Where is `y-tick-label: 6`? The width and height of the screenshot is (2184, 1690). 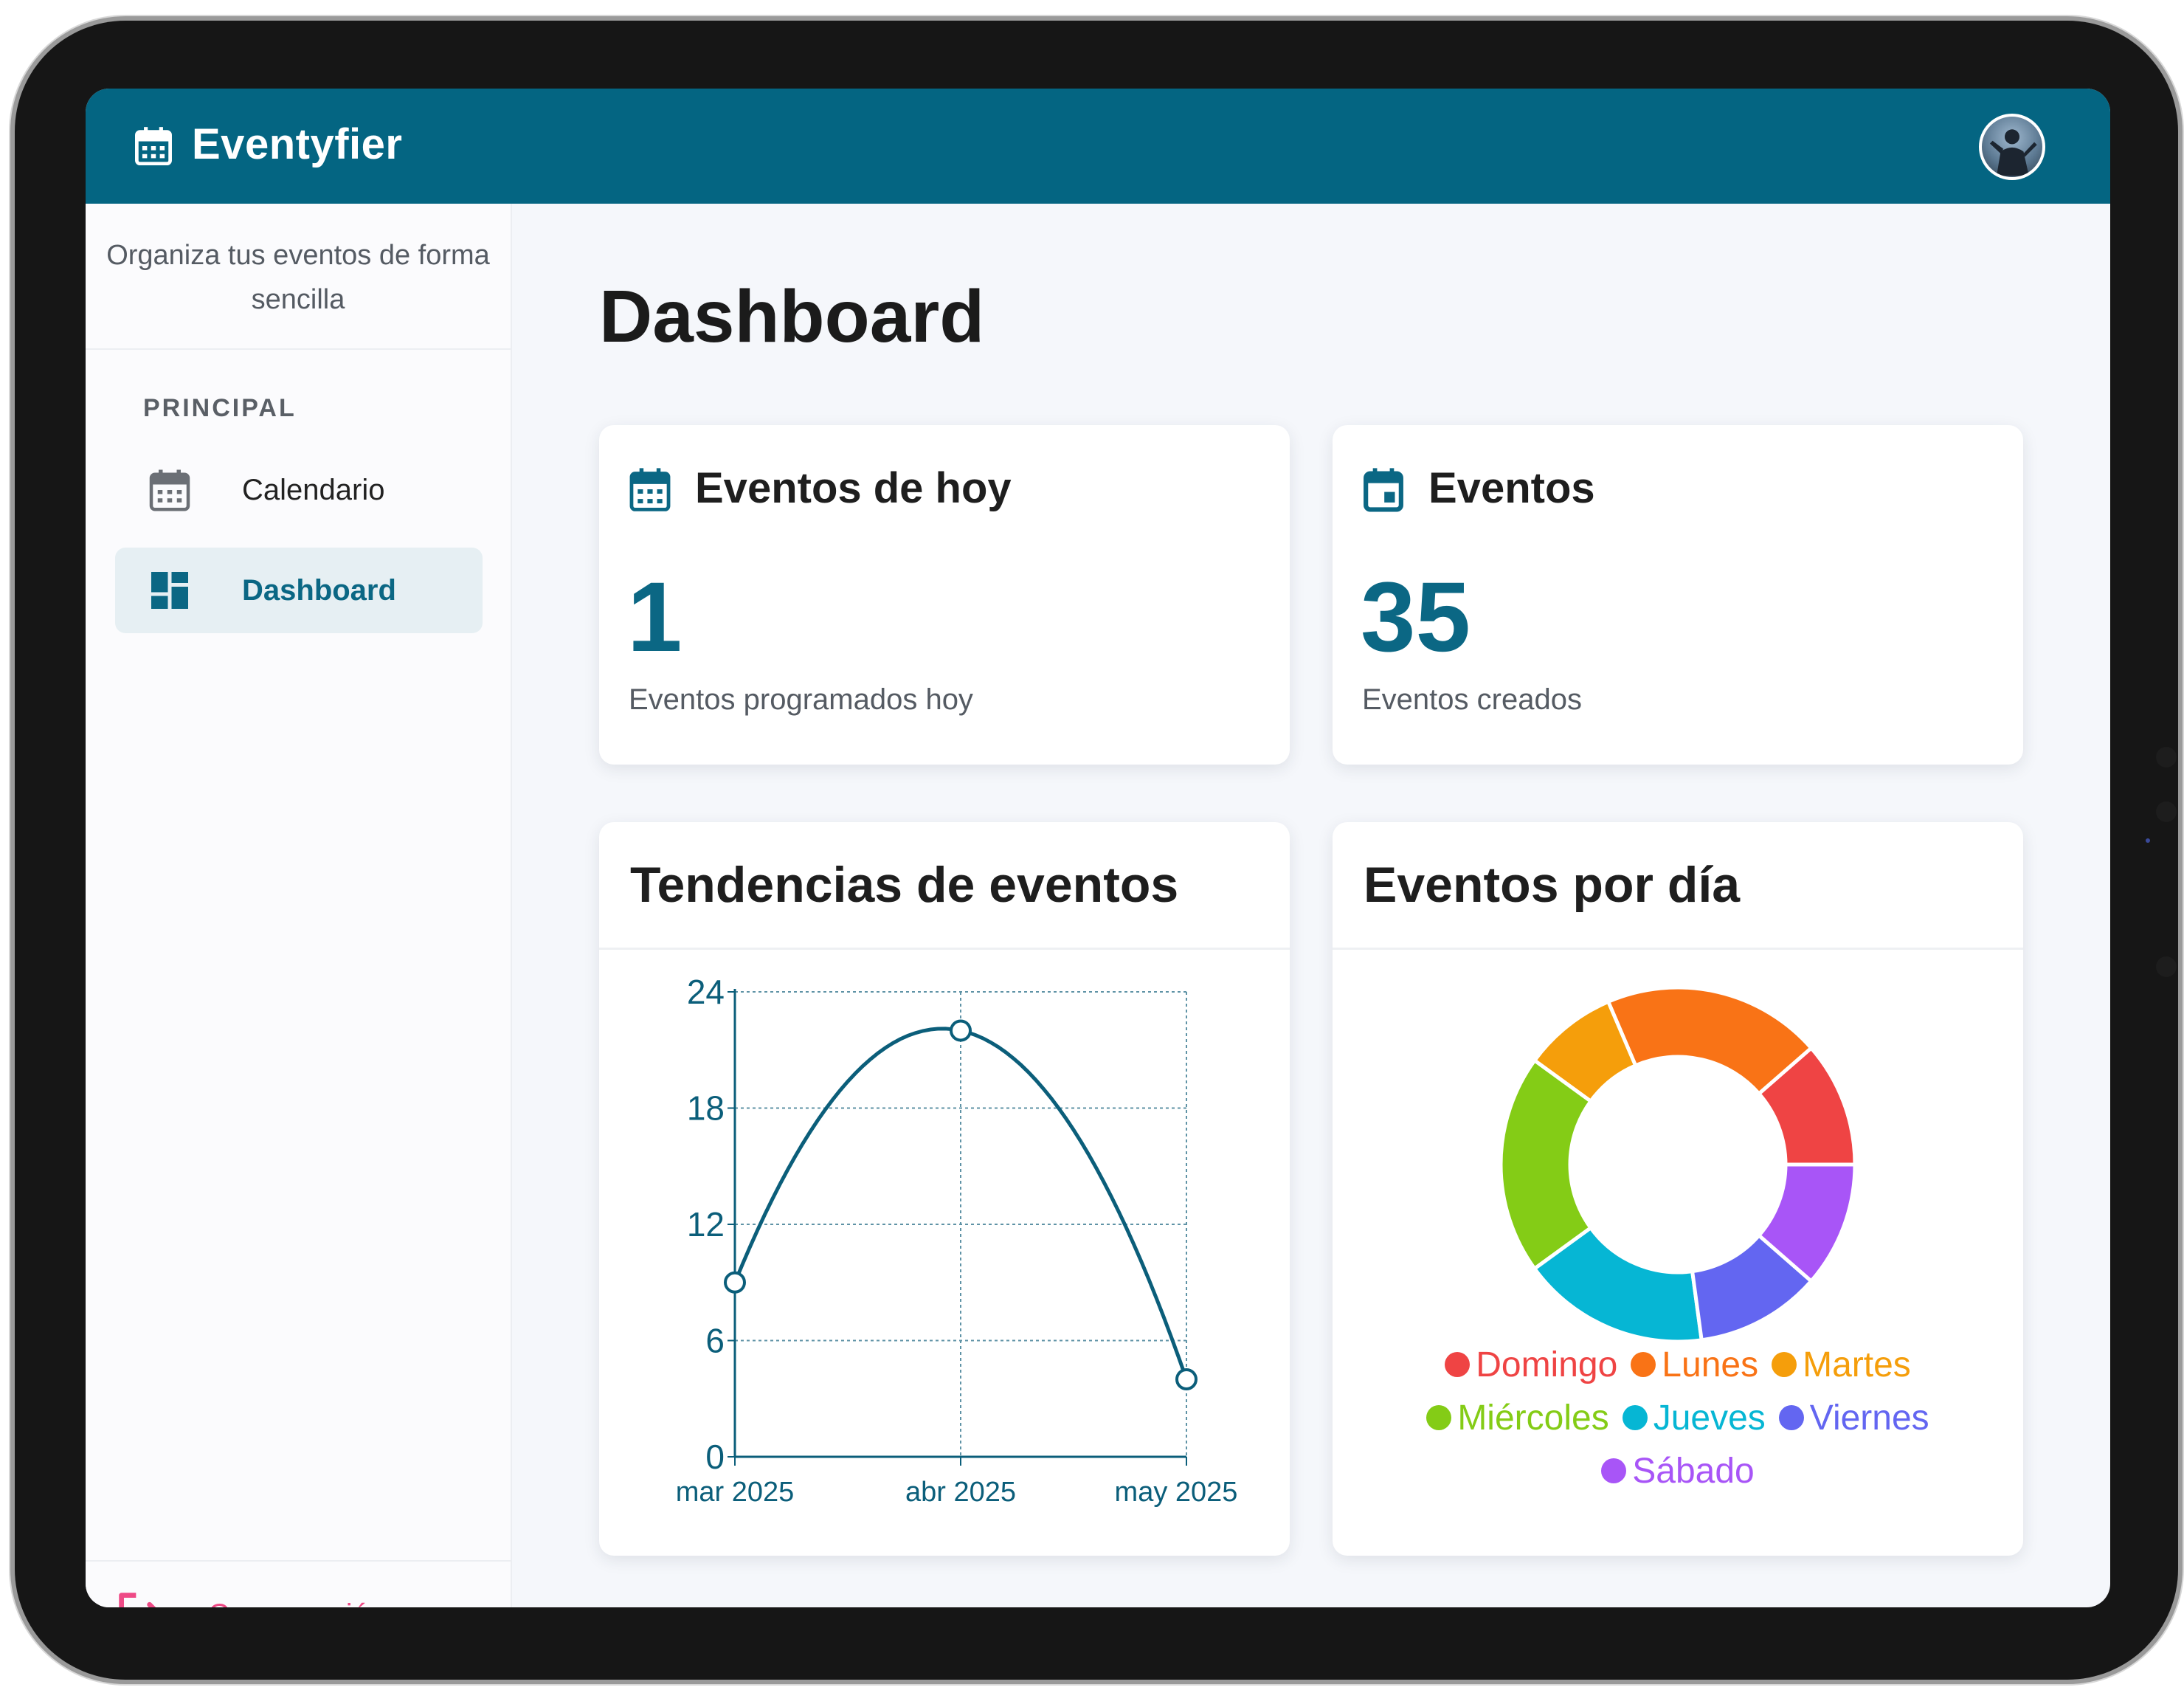
y-tick-label: 6 is located at coordinates (715, 1341).